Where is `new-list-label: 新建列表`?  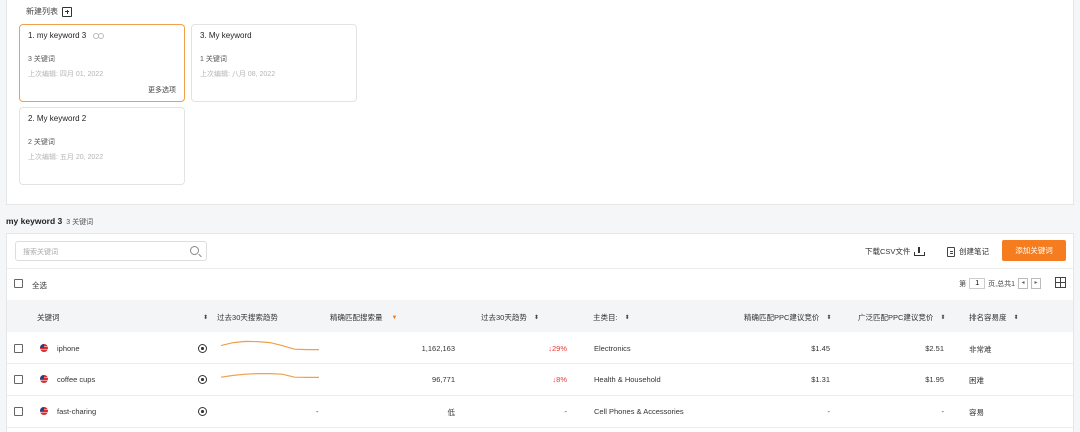 new-list-label: 新建列表 is located at coordinates (42, 11).